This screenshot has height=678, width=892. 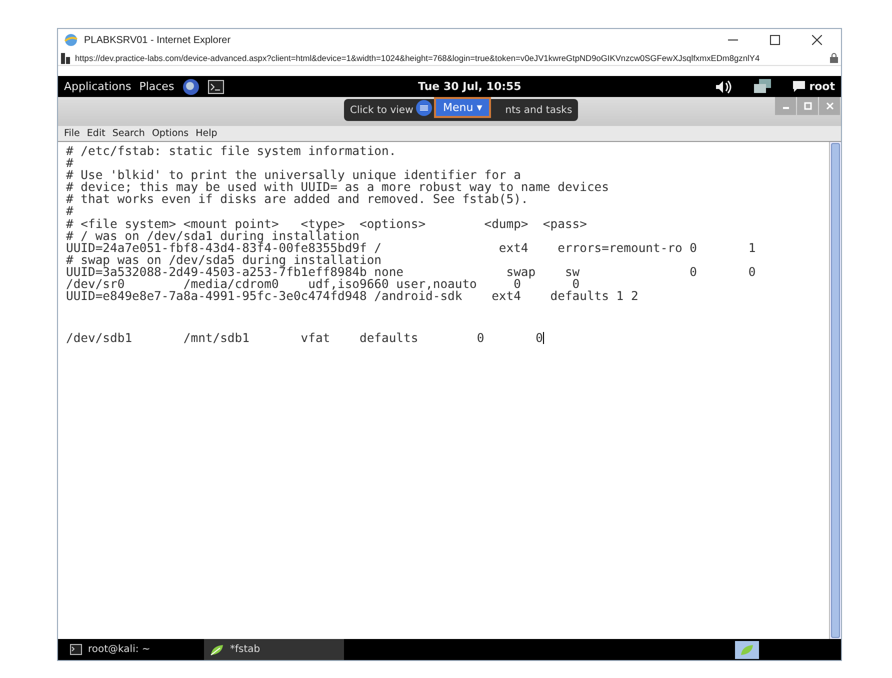 I want to click on code-line: # /etc/fstab: static file system information., so click(x=231, y=151).